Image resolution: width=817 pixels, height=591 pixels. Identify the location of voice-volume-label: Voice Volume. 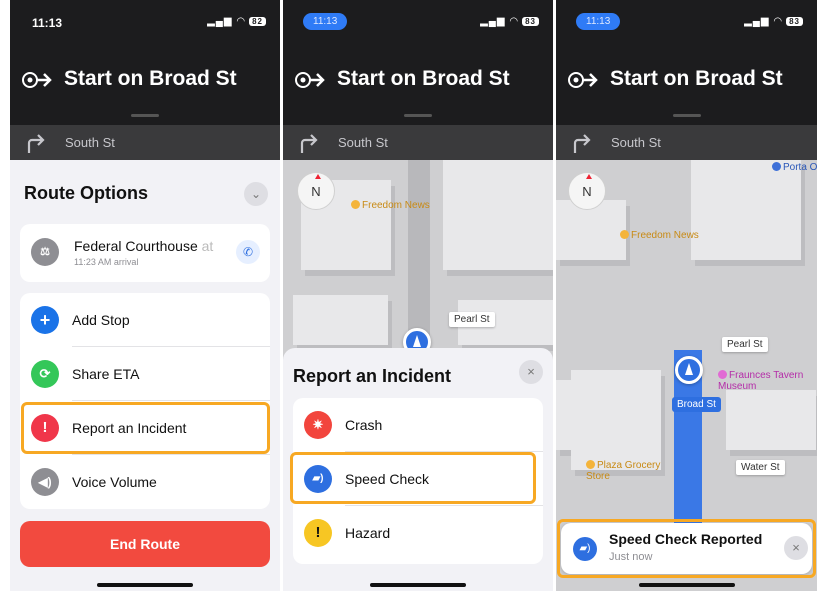
(114, 482).